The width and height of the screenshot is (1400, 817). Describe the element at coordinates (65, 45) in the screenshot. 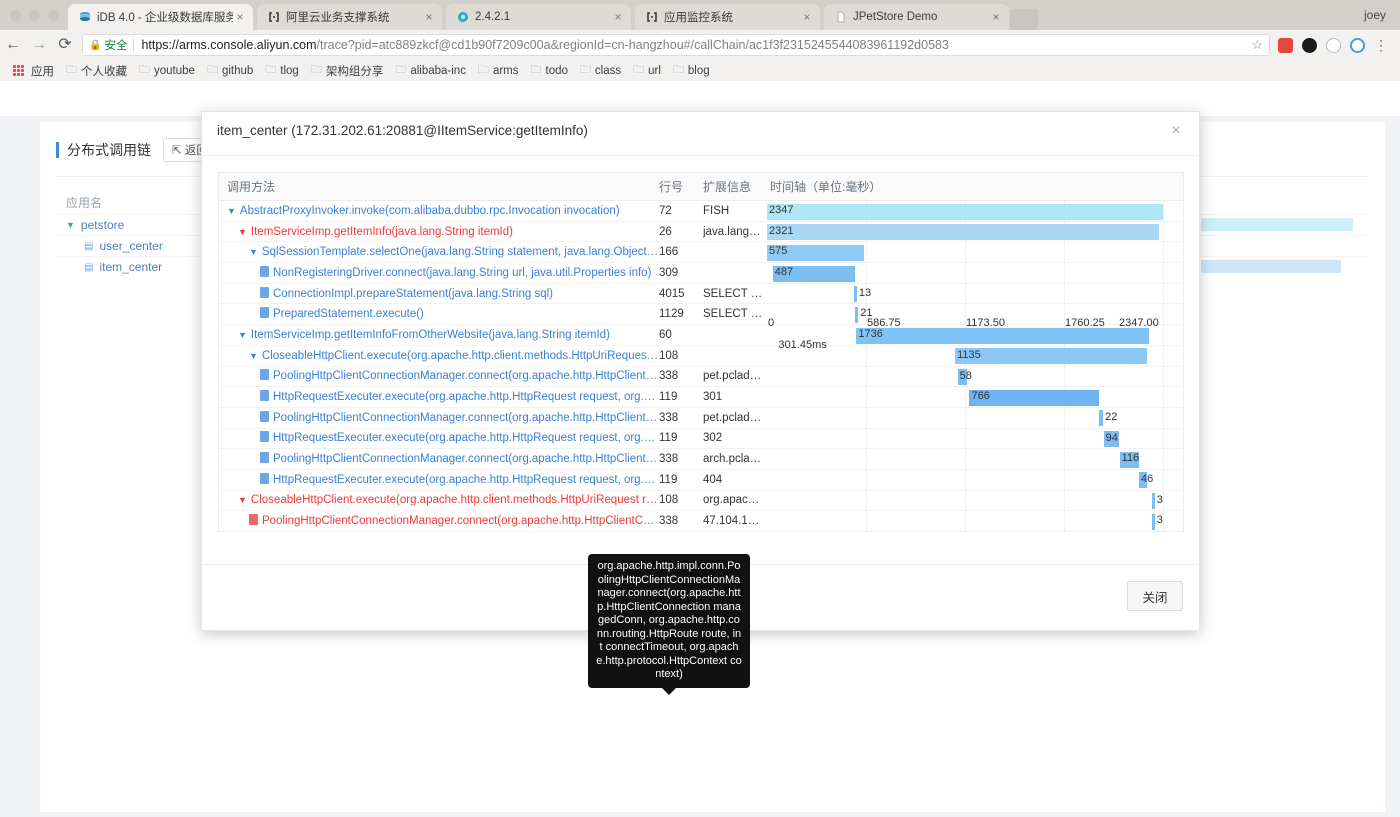

I see `reload-icon: ⟳` at that location.